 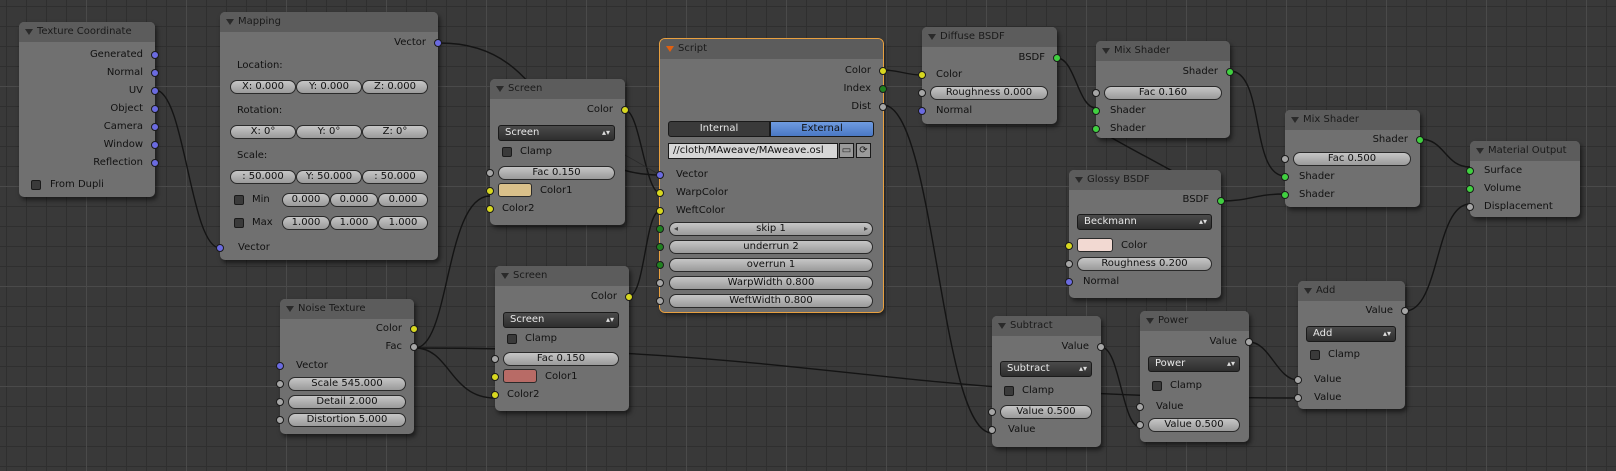 What do you see at coordinates (306, 223) in the screenshot?
I see `max-x-field: 1.000` at bounding box center [306, 223].